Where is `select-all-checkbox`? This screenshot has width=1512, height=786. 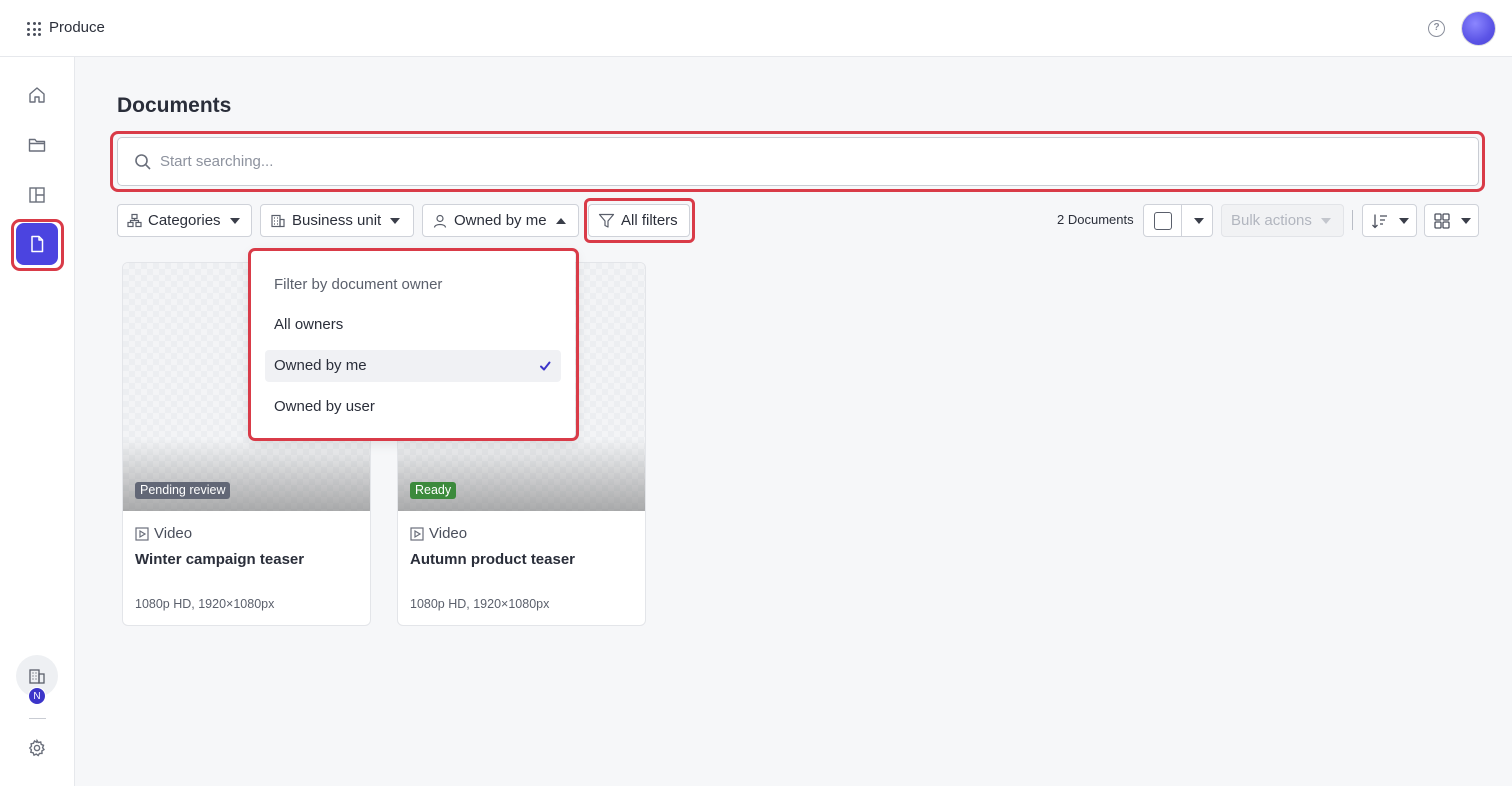
select-all-checkbox is located at coordinates (1163, 221).